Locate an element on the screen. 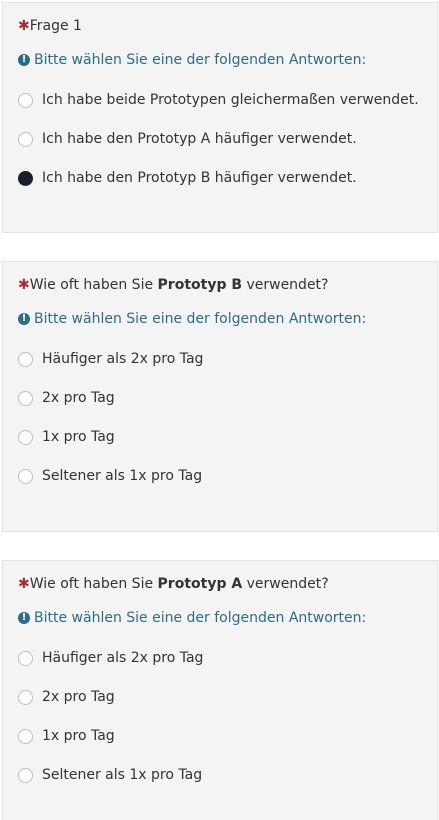 This screenshot has width=439, height=820. radio-button-selected is located at coordinates (25, 178).